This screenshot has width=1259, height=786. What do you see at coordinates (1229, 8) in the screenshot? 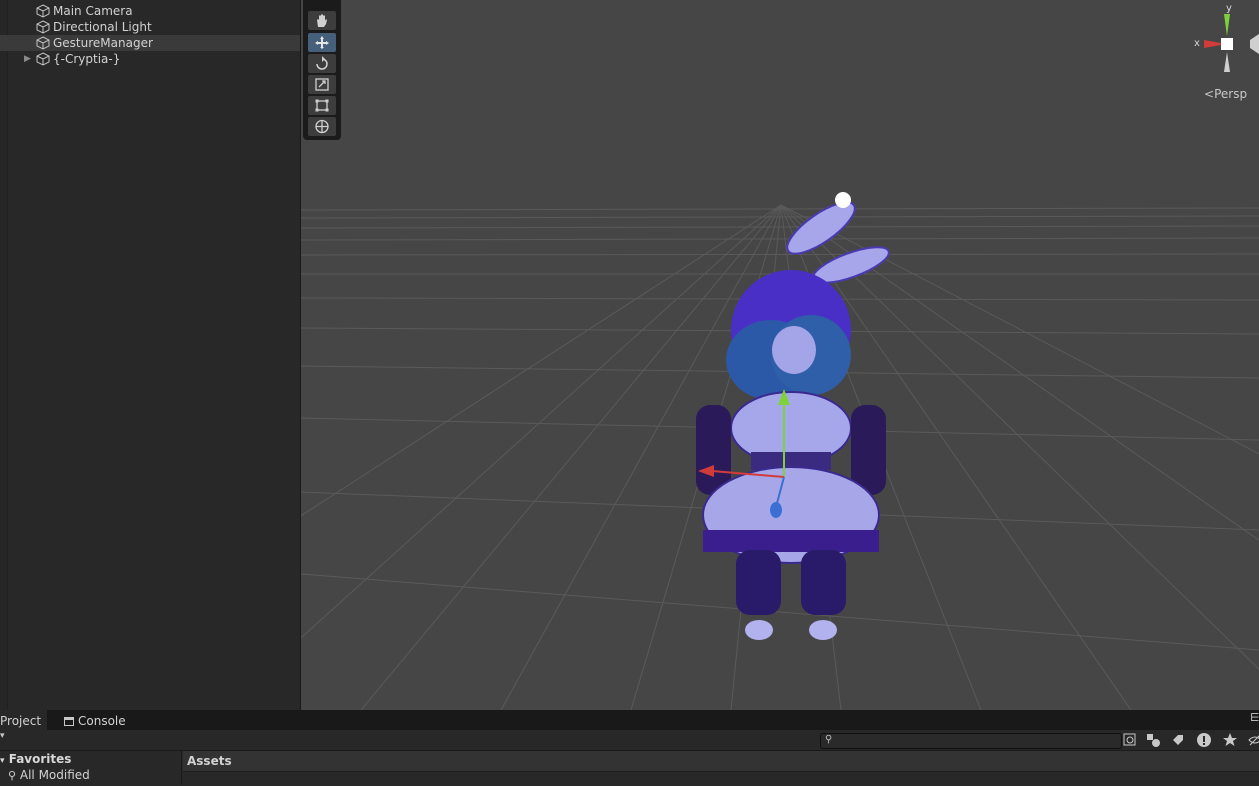
I see `gizmo-y-label: y` at bounding box center [1229, 8].